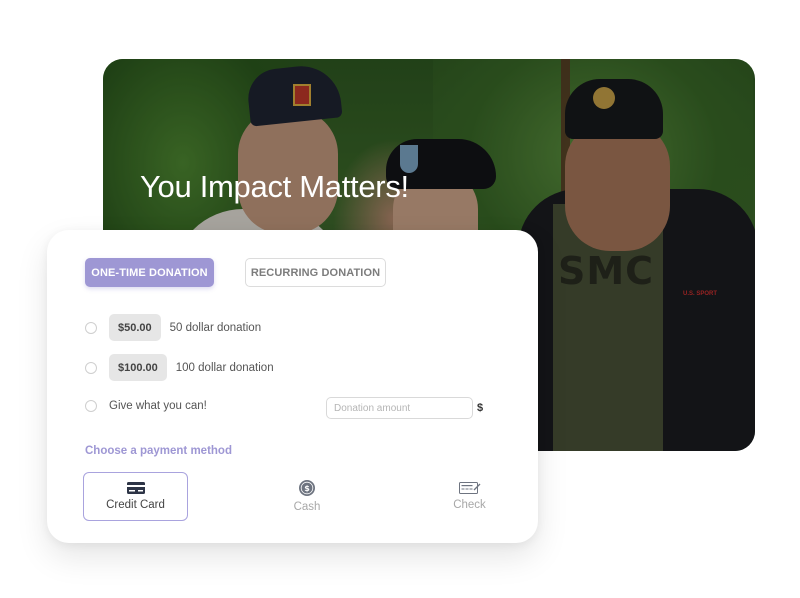 Image resolution: width=800 pixels, height=598 pixels. Describe the element at coordinates (399, 408) in the screenshot. I see `donation-amount-input` at that location.